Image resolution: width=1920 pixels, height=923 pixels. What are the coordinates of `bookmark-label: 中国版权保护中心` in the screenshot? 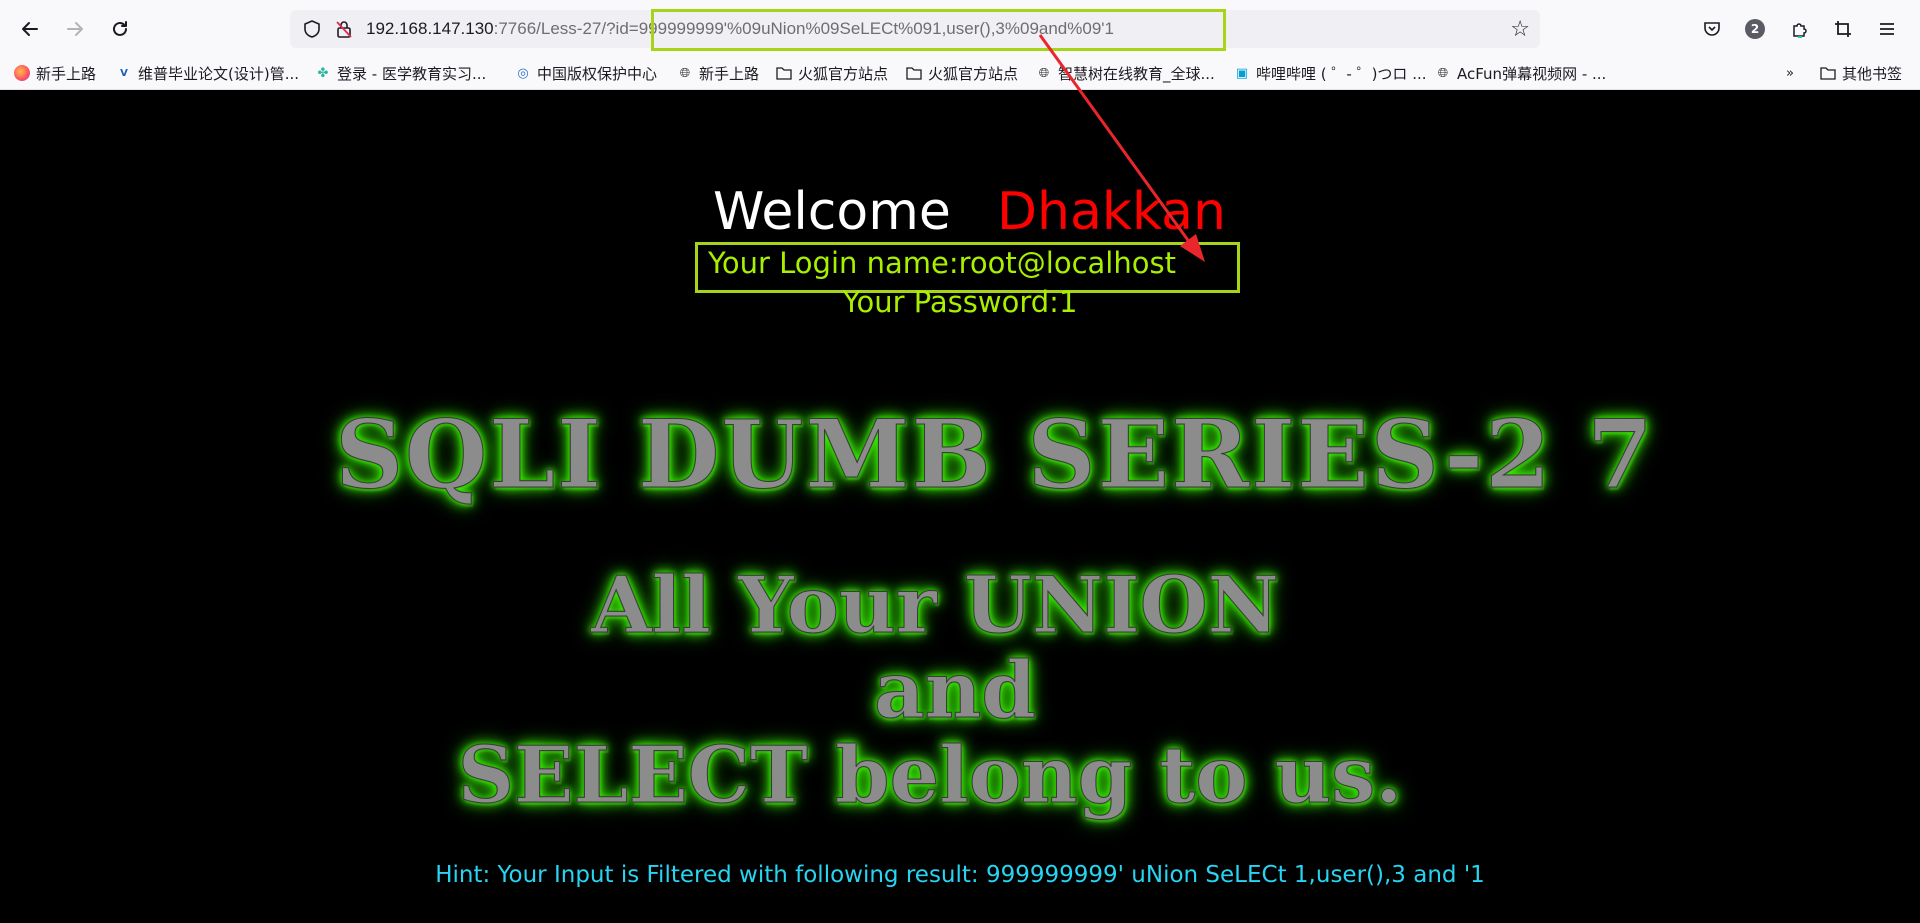 It's located at (597, 73).